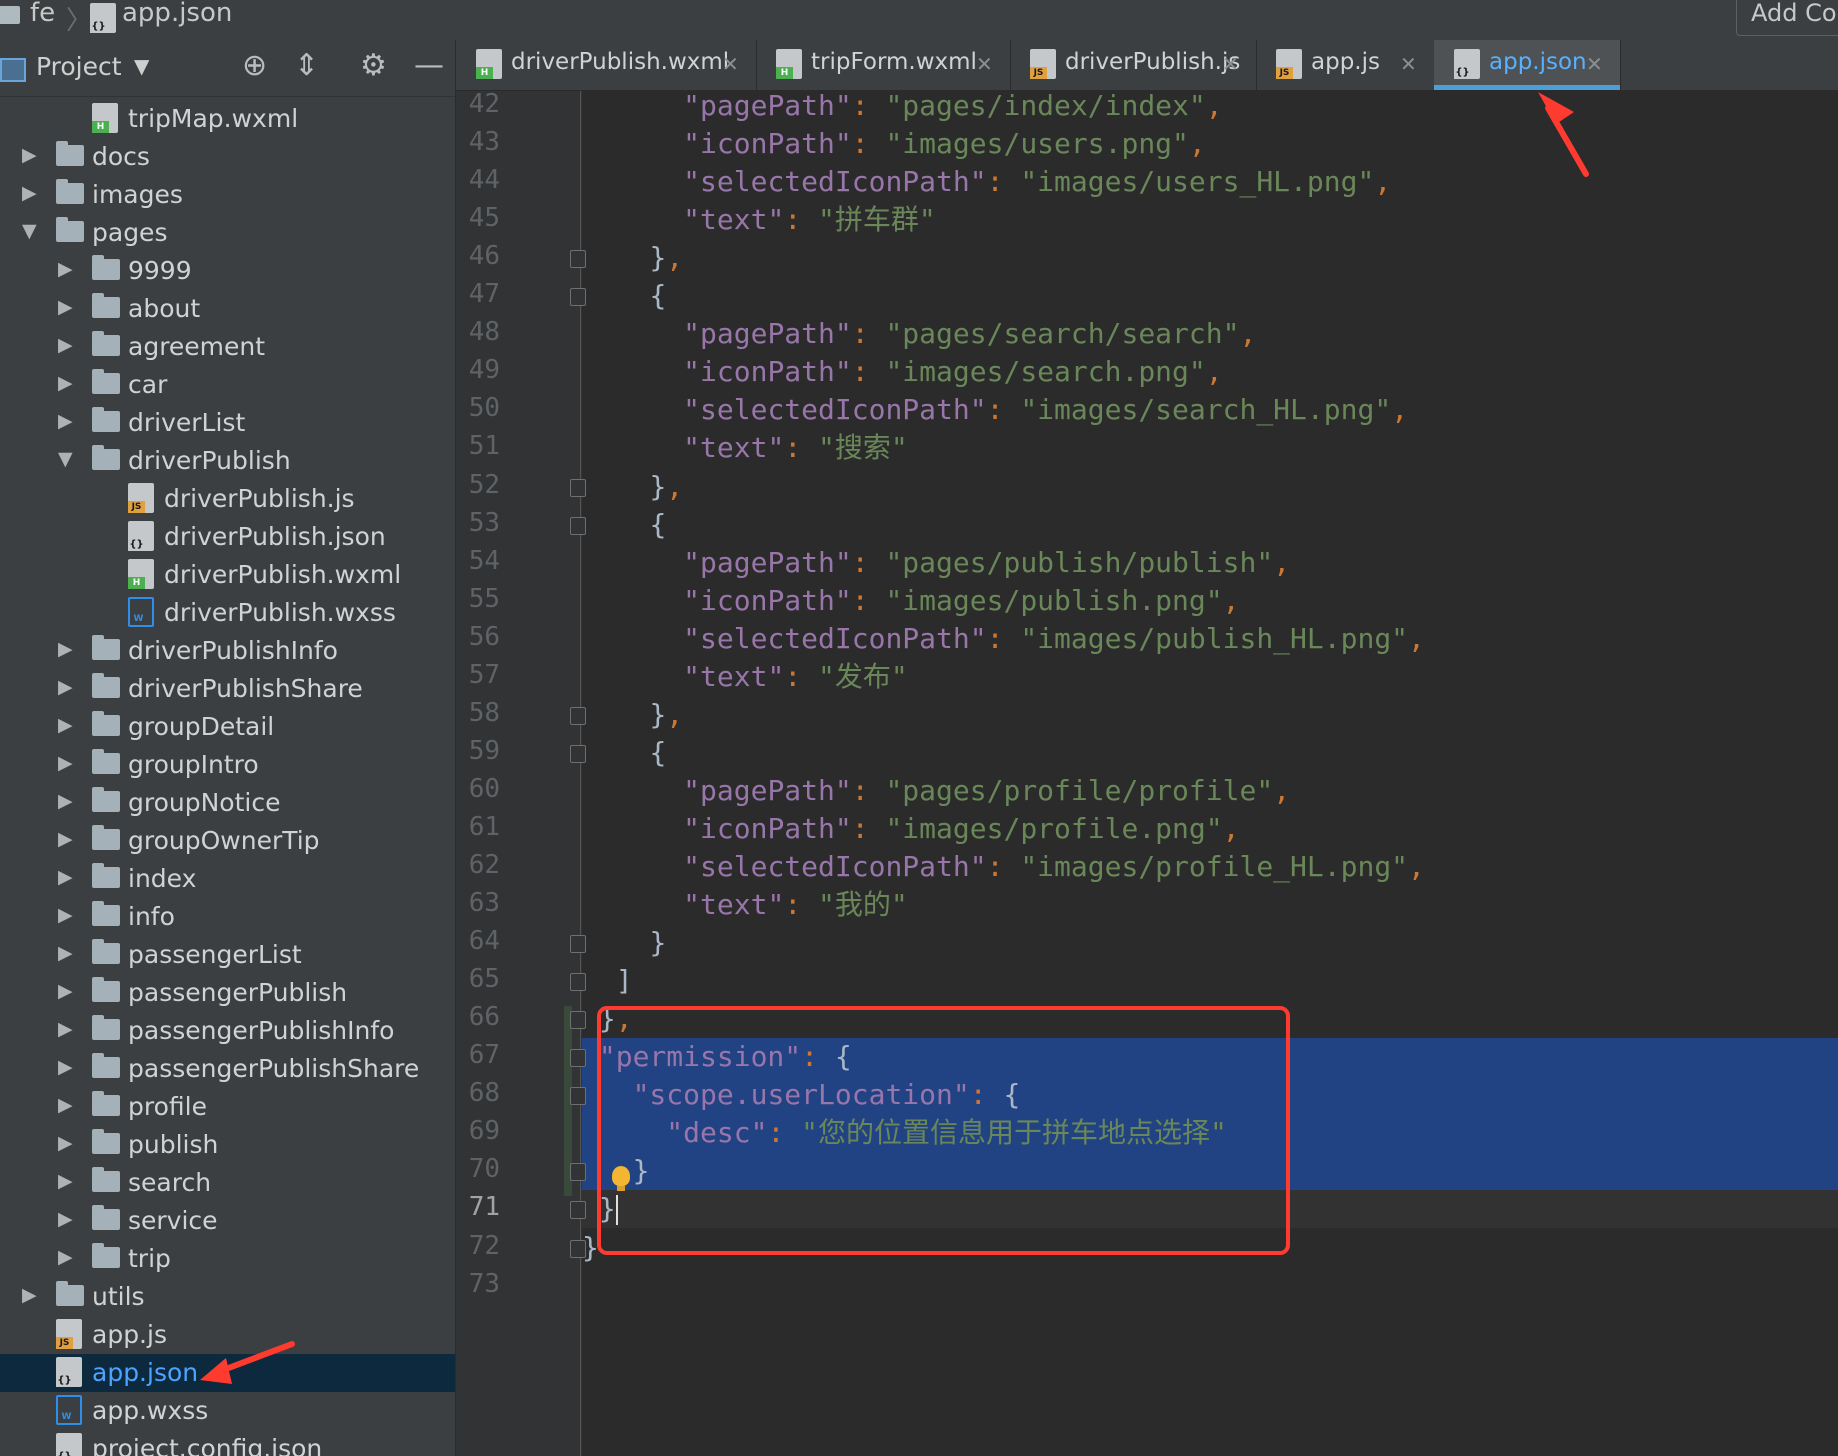  Describe the element at coordinates (227, 1145) in the screenshot. I see `tree-item: ▶ publish` at that location.